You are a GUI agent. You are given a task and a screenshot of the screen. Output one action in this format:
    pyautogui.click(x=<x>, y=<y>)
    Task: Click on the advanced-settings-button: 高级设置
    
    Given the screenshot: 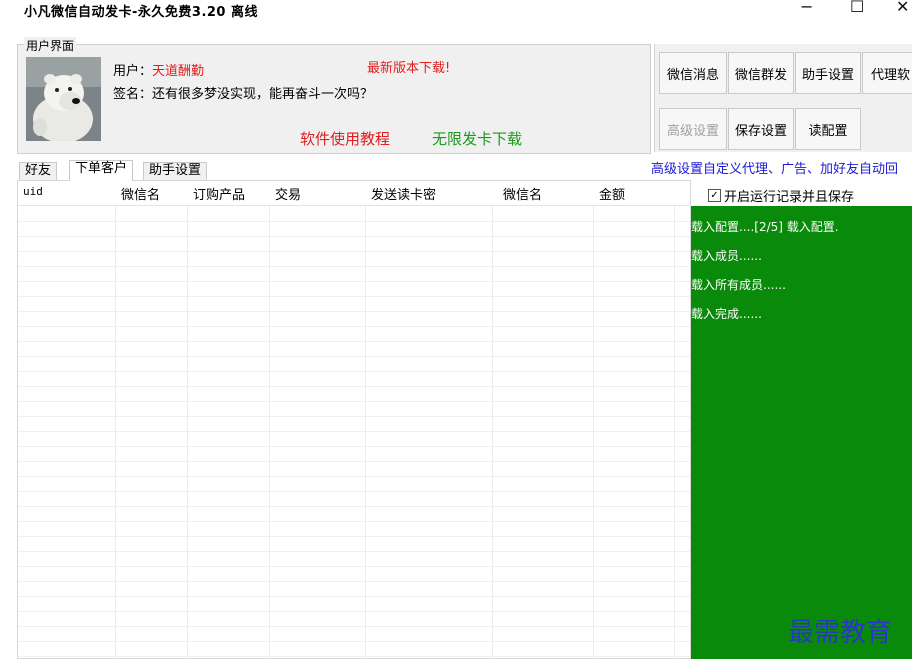 What is the action you would take?
    pyautogui.click(x=693, y=129)
    